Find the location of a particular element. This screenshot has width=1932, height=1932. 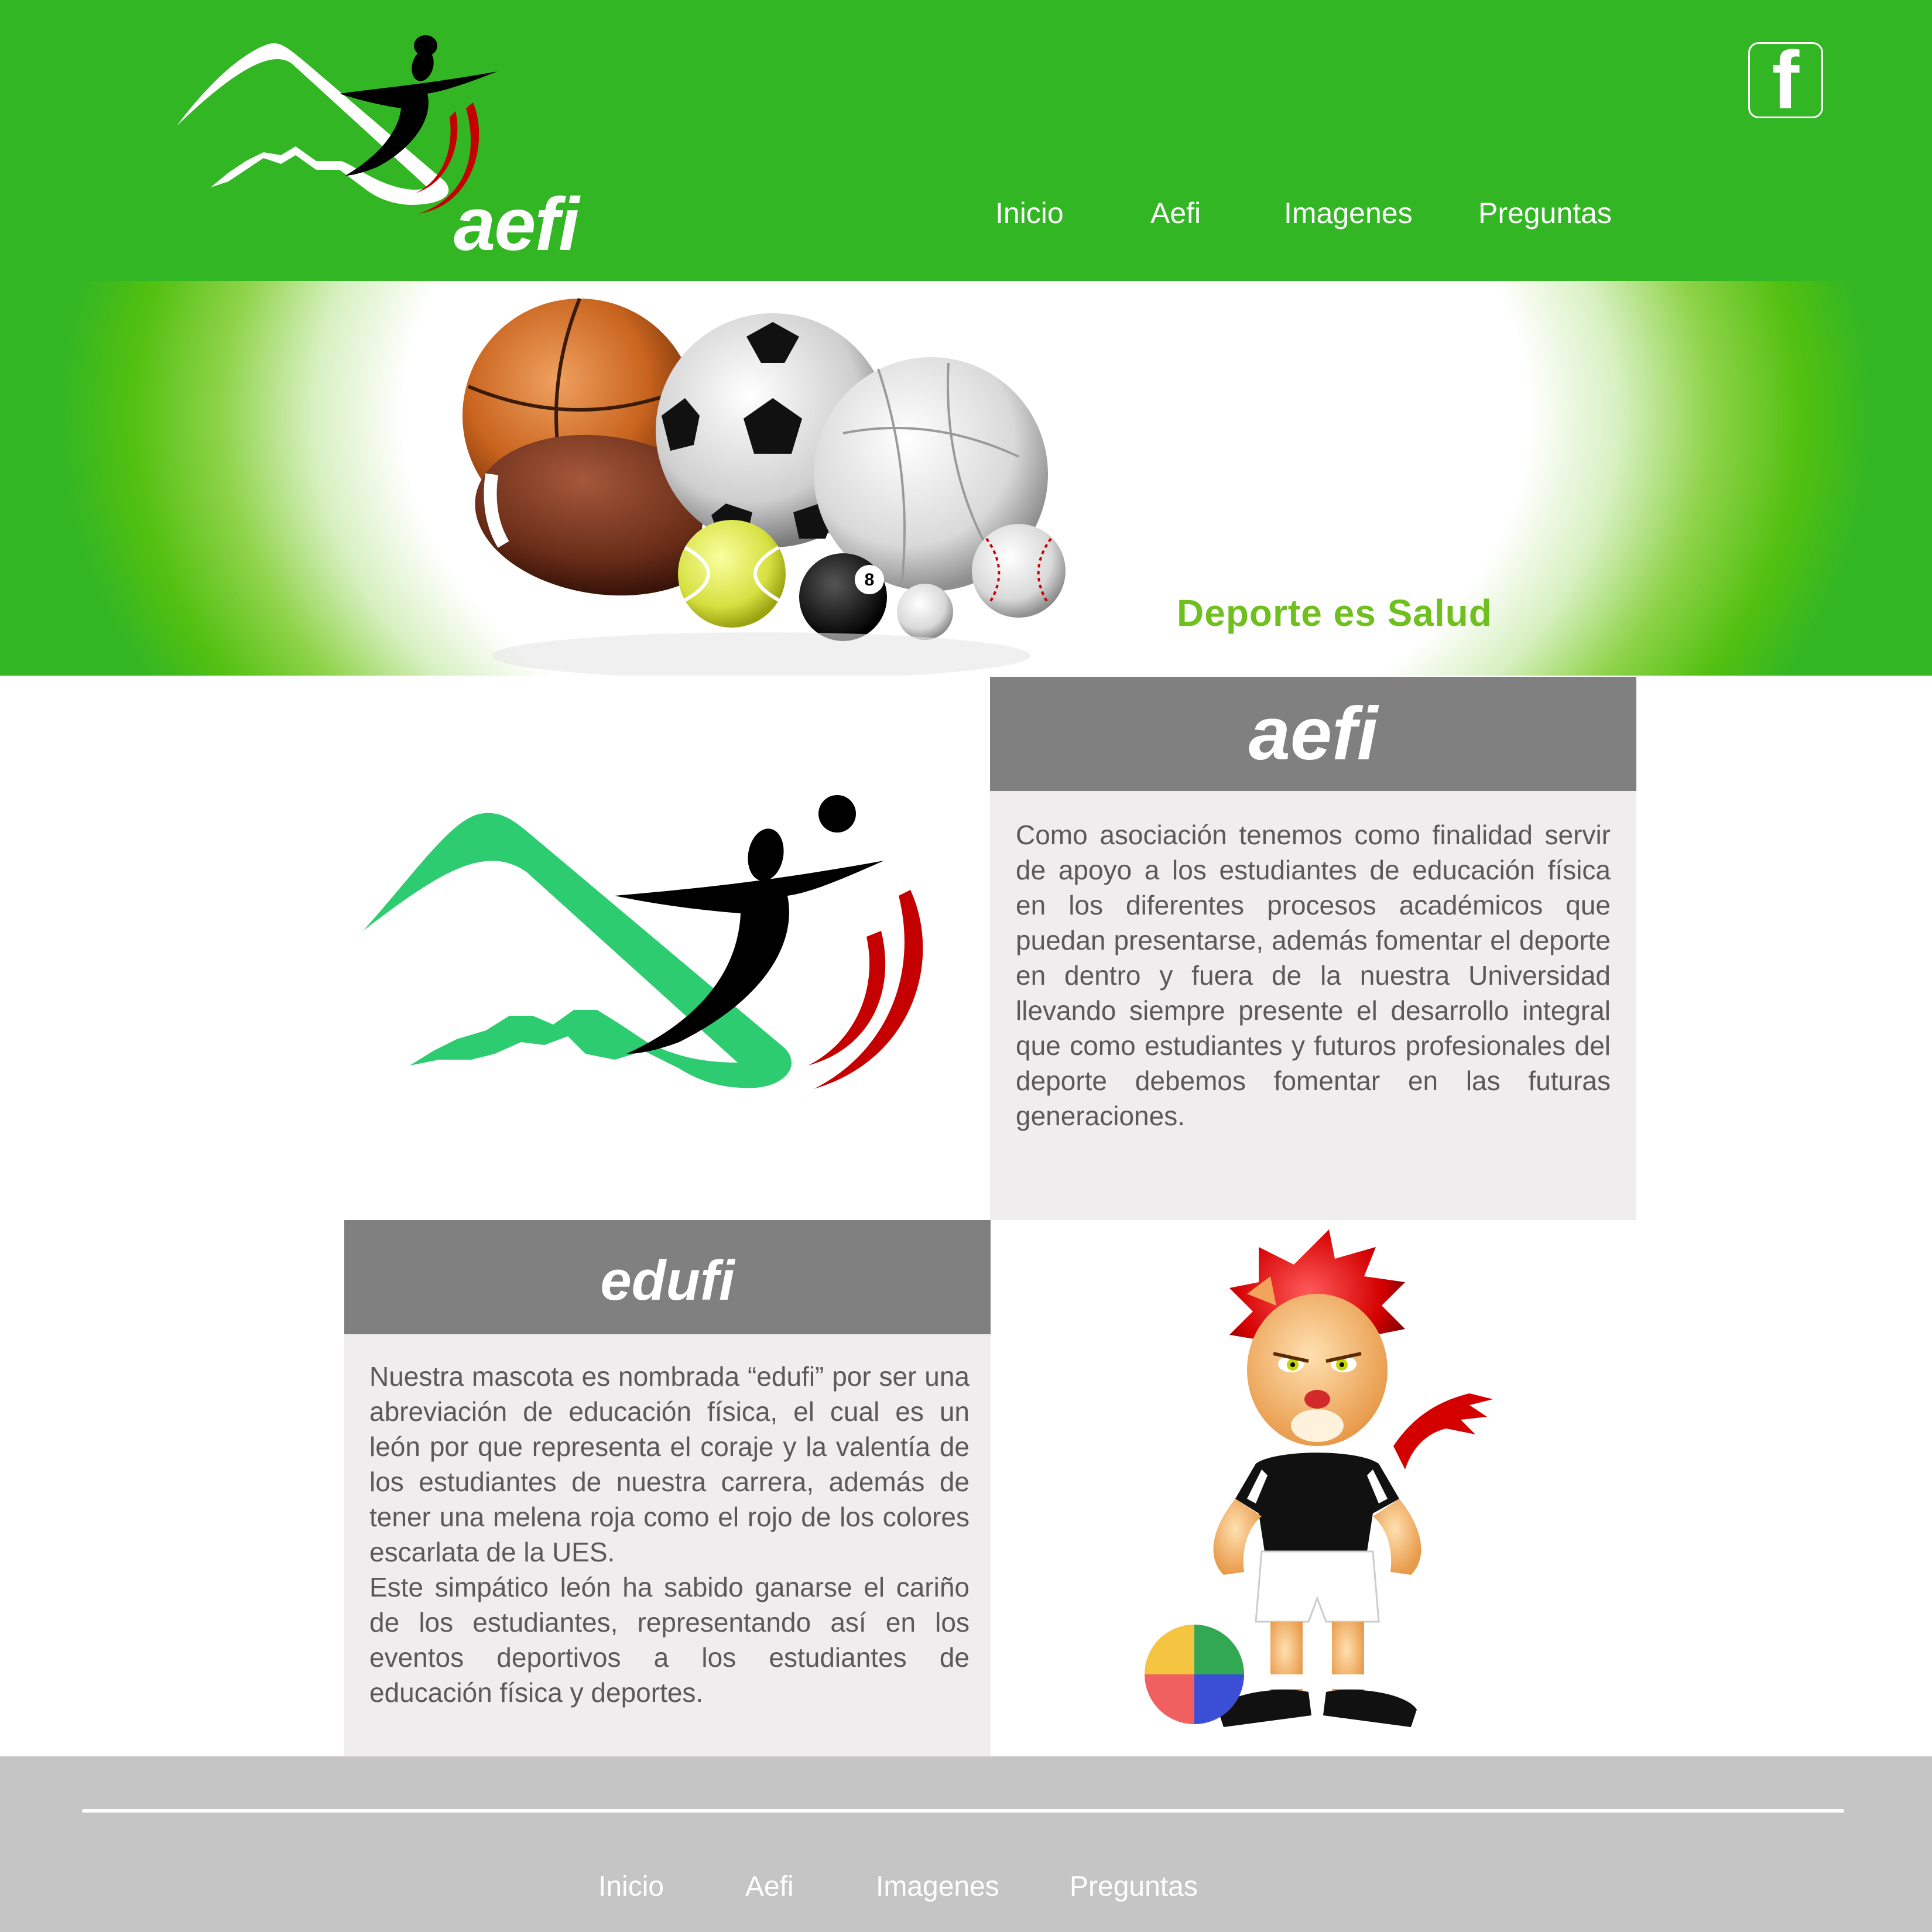

nav-preguntas: Preguntas is located at coordinates (1545, 213).